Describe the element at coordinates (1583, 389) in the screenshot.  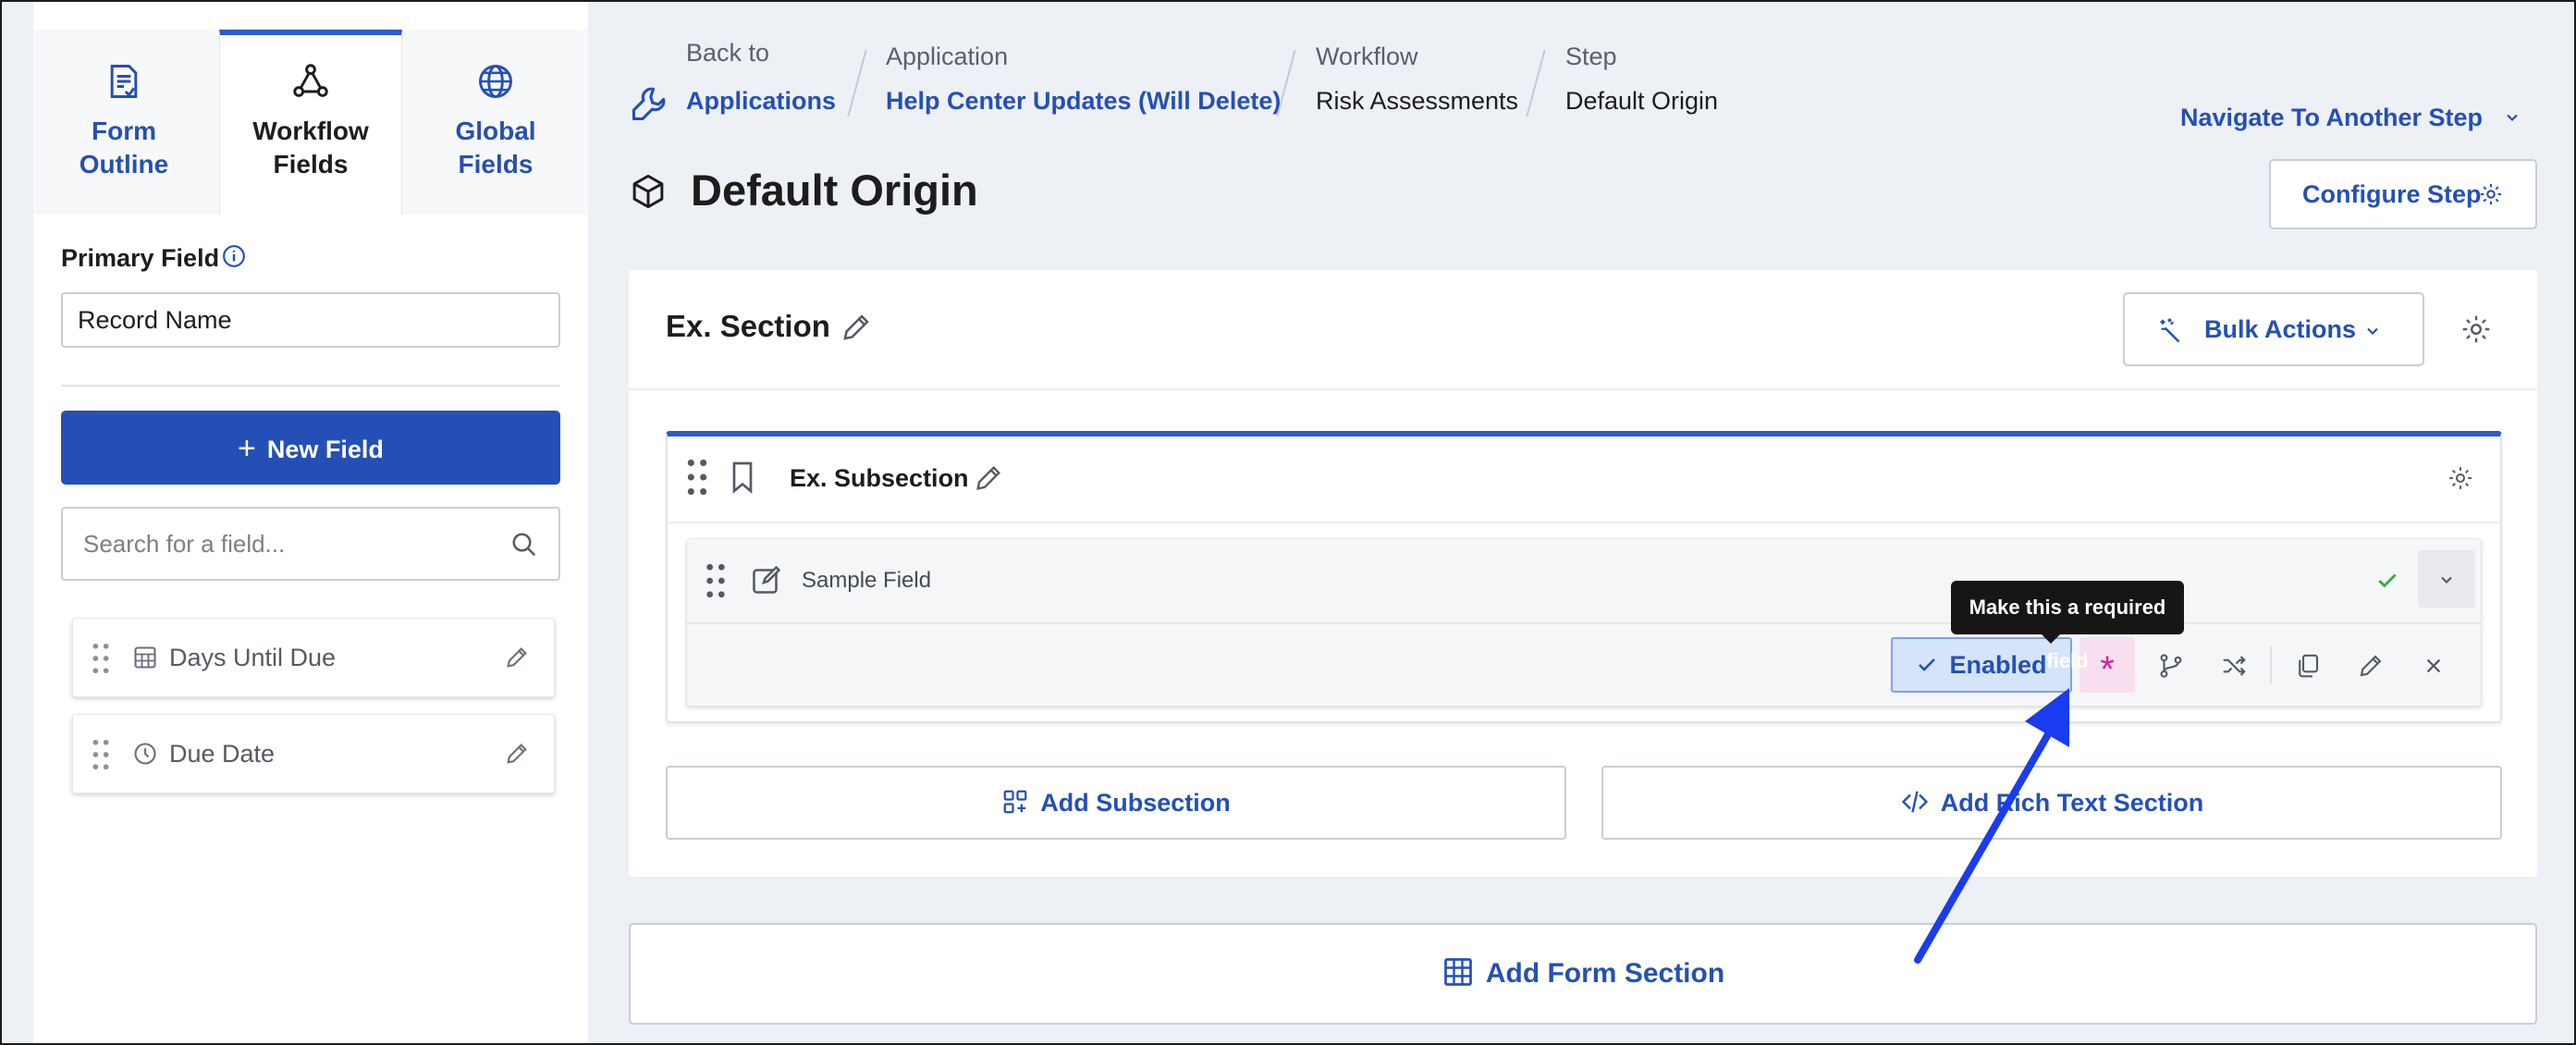
I see `section-divider` at that location.